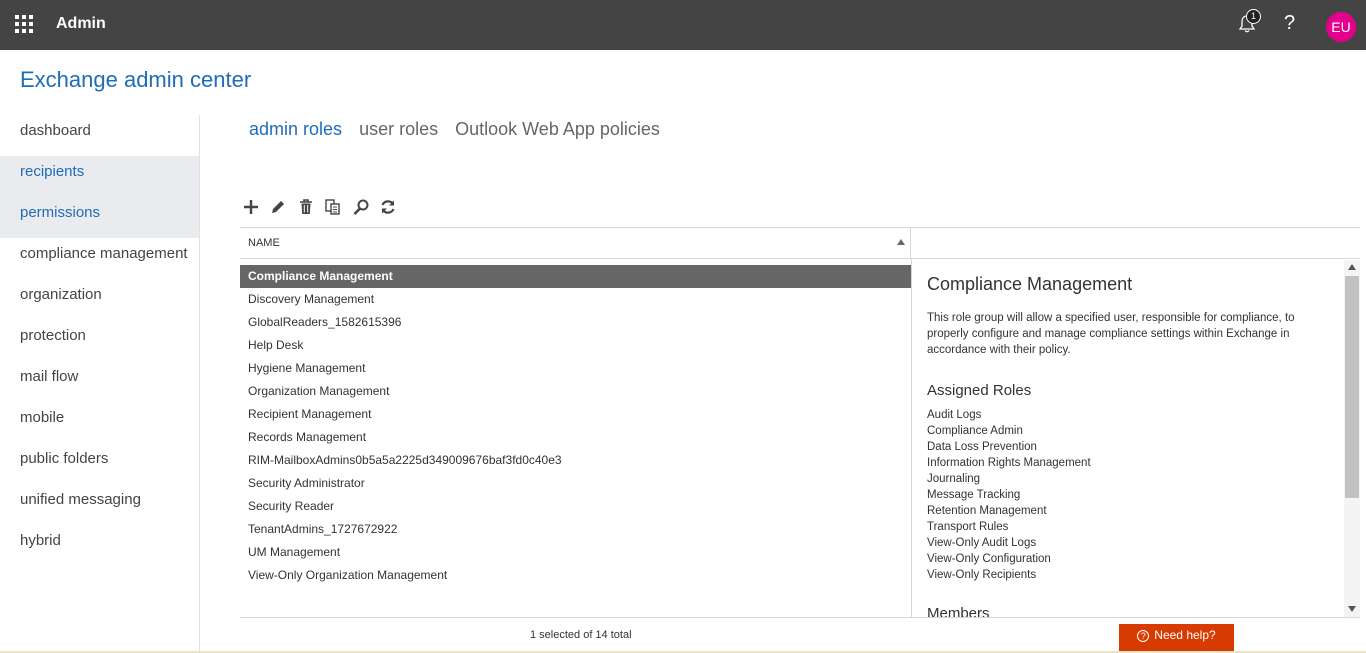 Image resolution: width=1366 pixels, height=653 pixels. Describe the element at coordinates (99, 545) in the screenshot. I see `nav-item-hybrid: hybrid` at that location.